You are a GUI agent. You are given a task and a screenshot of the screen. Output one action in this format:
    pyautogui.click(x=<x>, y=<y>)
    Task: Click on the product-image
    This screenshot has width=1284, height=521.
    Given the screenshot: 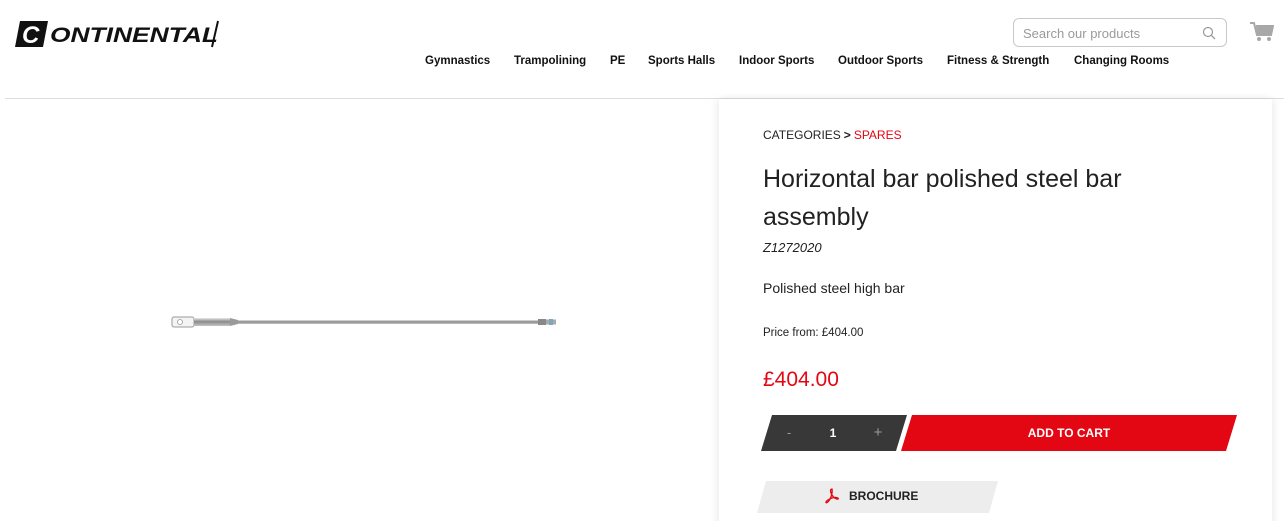 What is the action you would take?
    pyautogui.click(x=364, y=323)
    